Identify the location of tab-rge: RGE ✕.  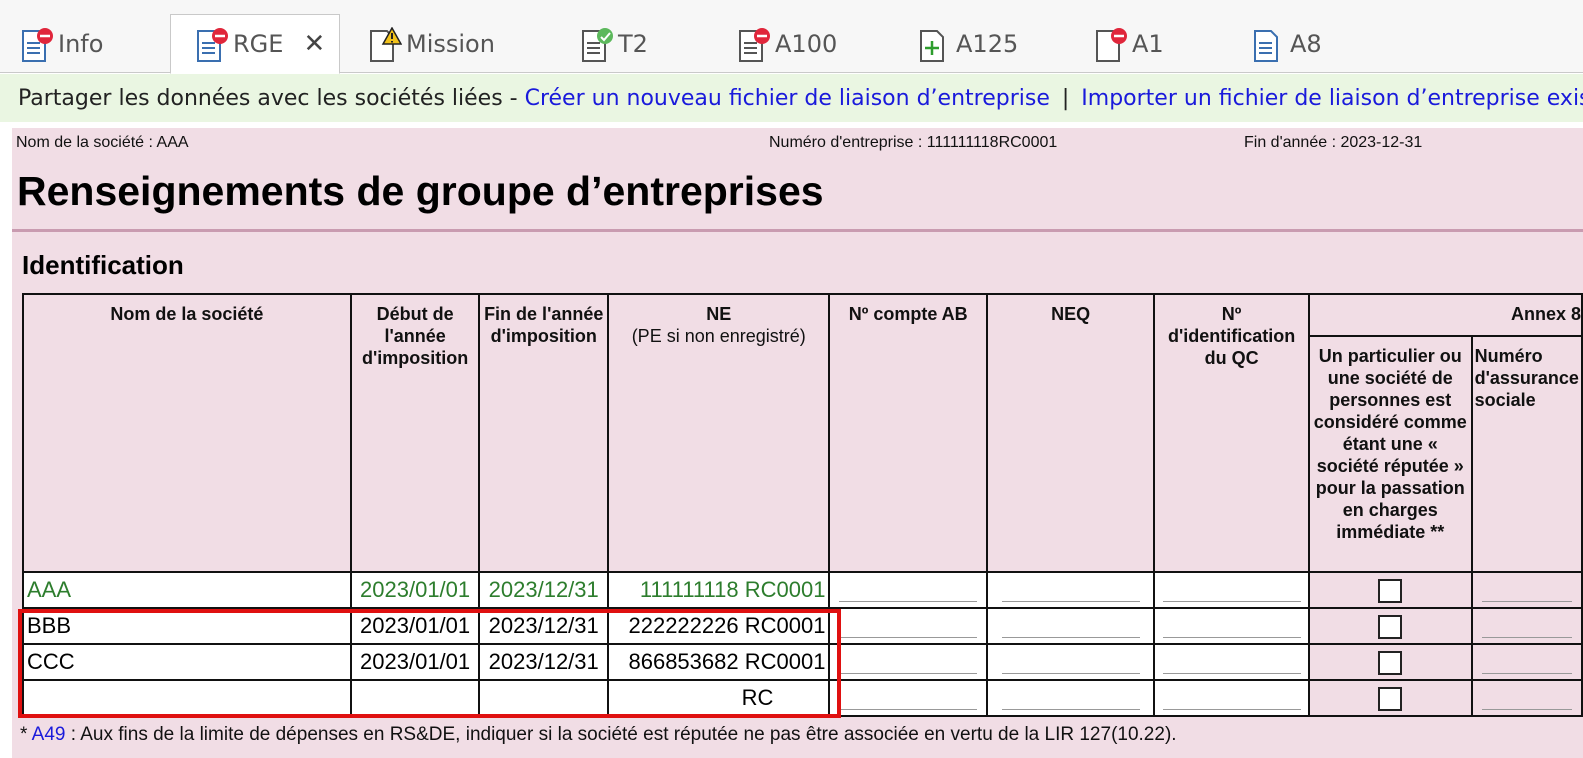
(255, 44).